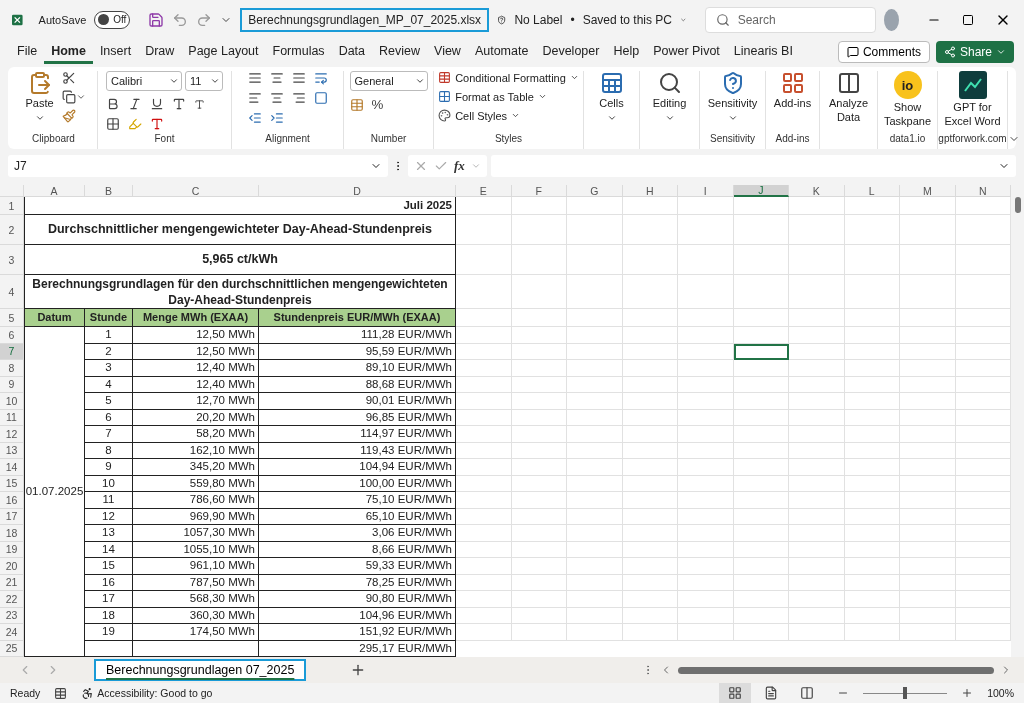  Describe the element at coordinates (571, 52) in the screenshot. I see `menu-tab: Developer` at that location.